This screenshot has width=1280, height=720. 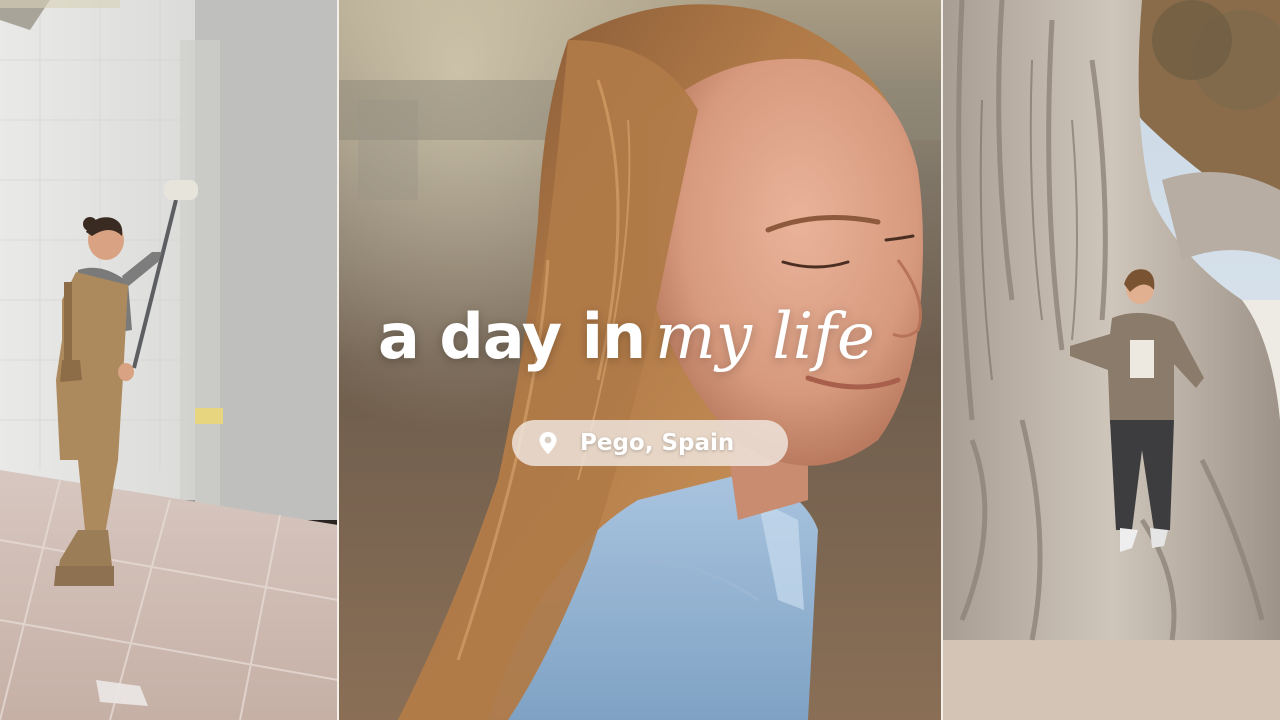 What do you see at coordinates (512, 336) in the screenshot?
I see `title-bold-part: a day in` at bounding box center [512, 336].